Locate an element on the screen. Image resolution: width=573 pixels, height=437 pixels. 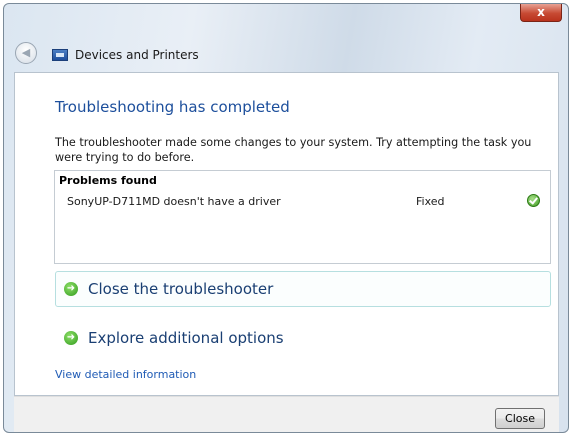
window-close-button: x is located at coordinates (541, 13).